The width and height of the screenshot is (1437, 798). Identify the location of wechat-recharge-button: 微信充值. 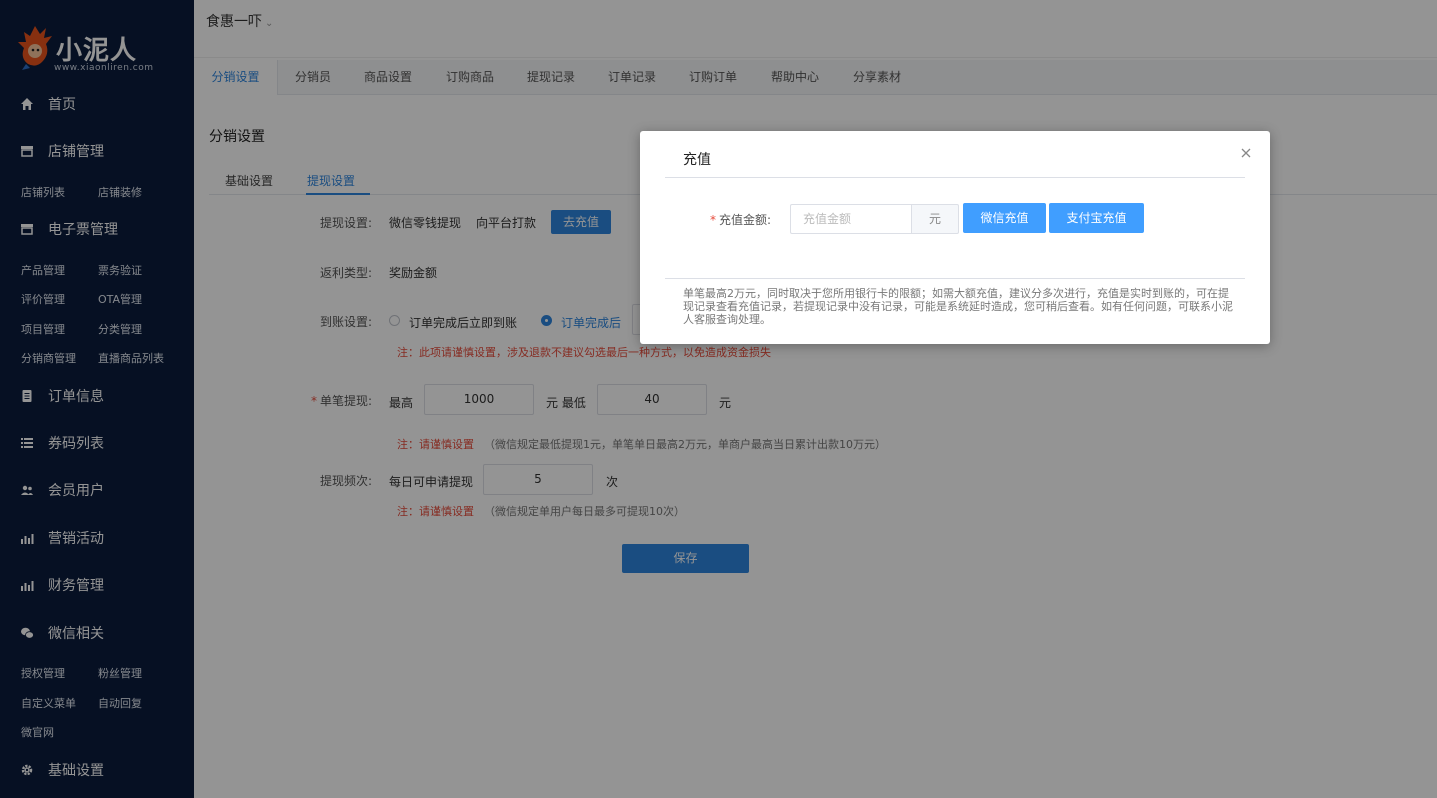
(1004, 218).